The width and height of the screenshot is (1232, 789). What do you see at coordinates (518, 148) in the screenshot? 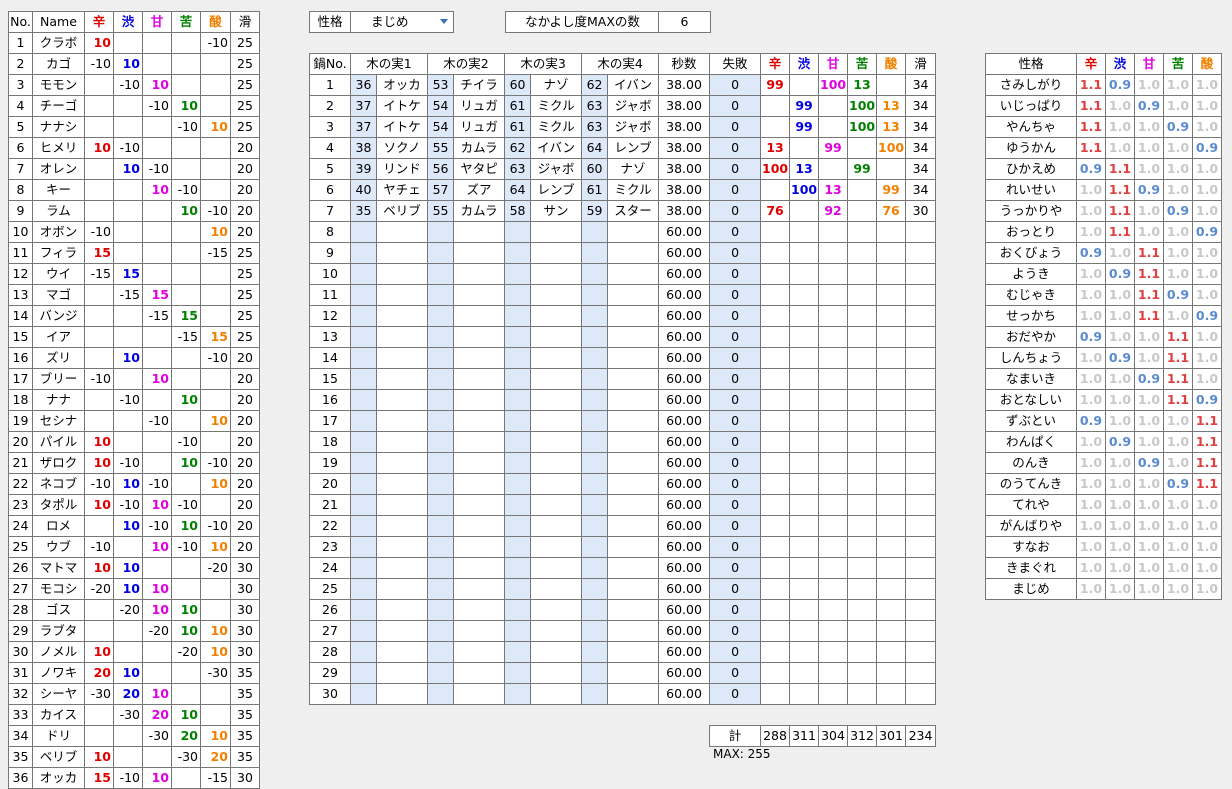
I see `berry-number-input: 62` at bounding box center [518, 148].